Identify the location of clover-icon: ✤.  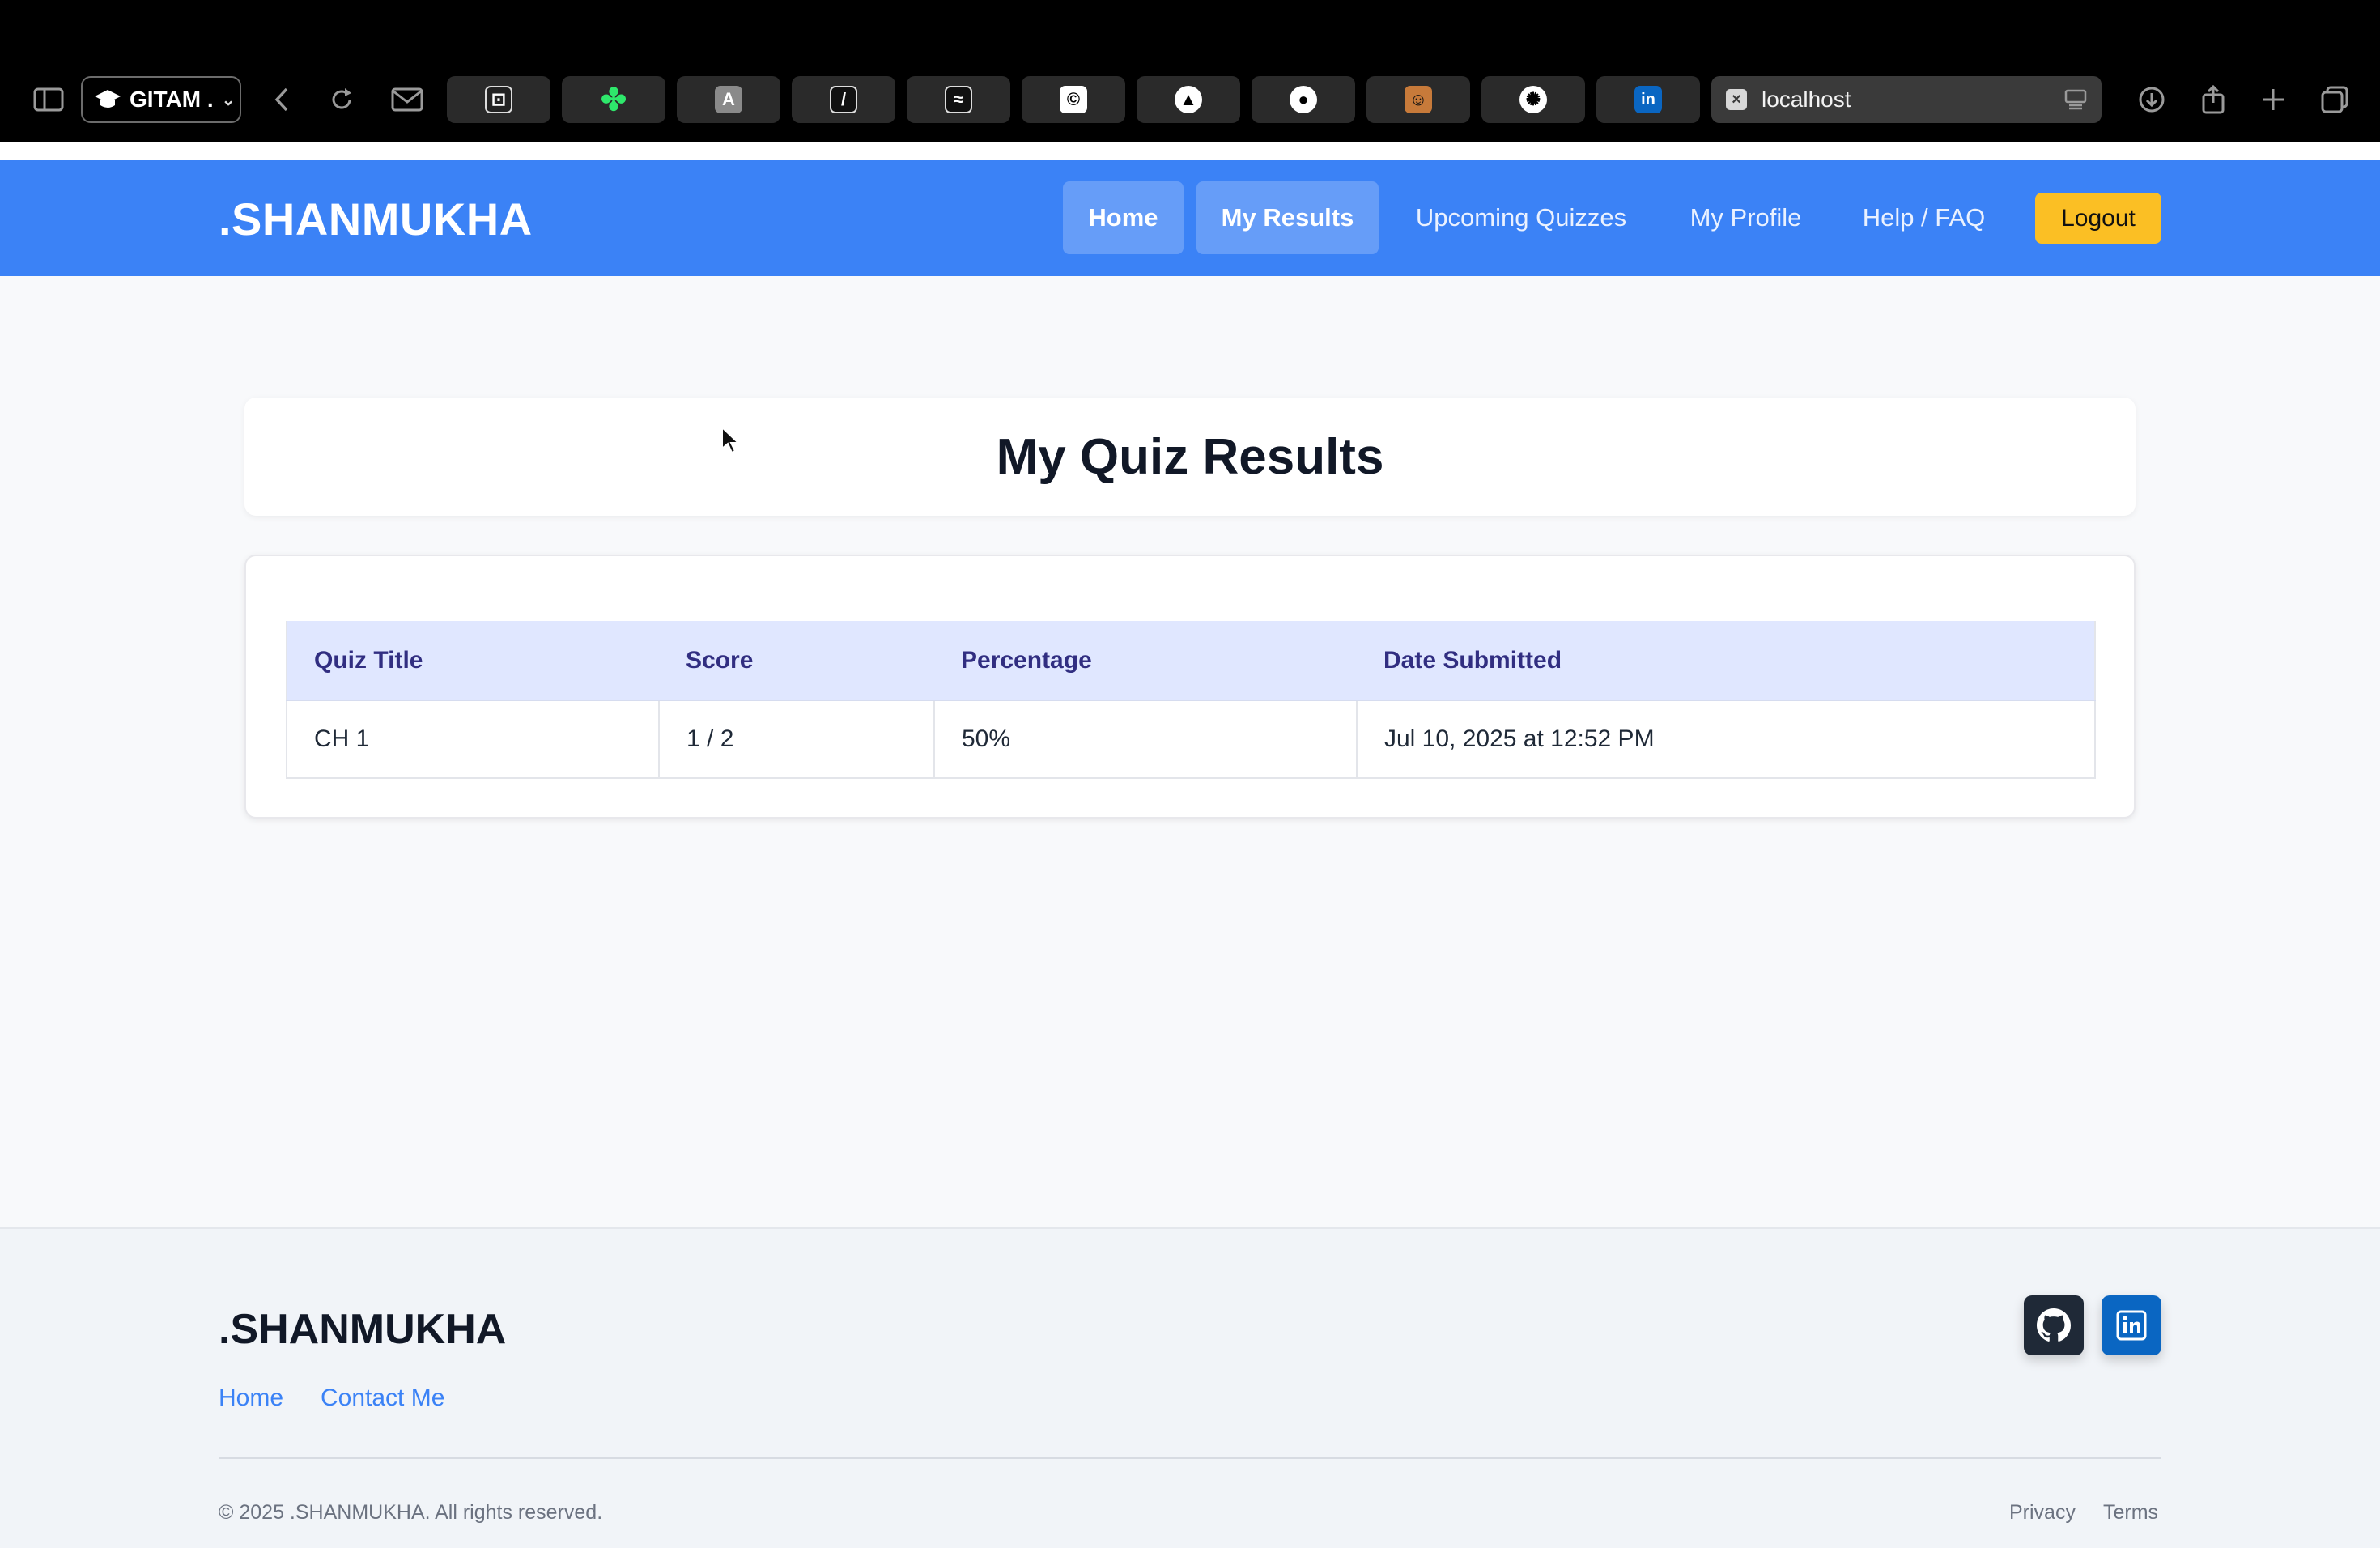
(614, 100).